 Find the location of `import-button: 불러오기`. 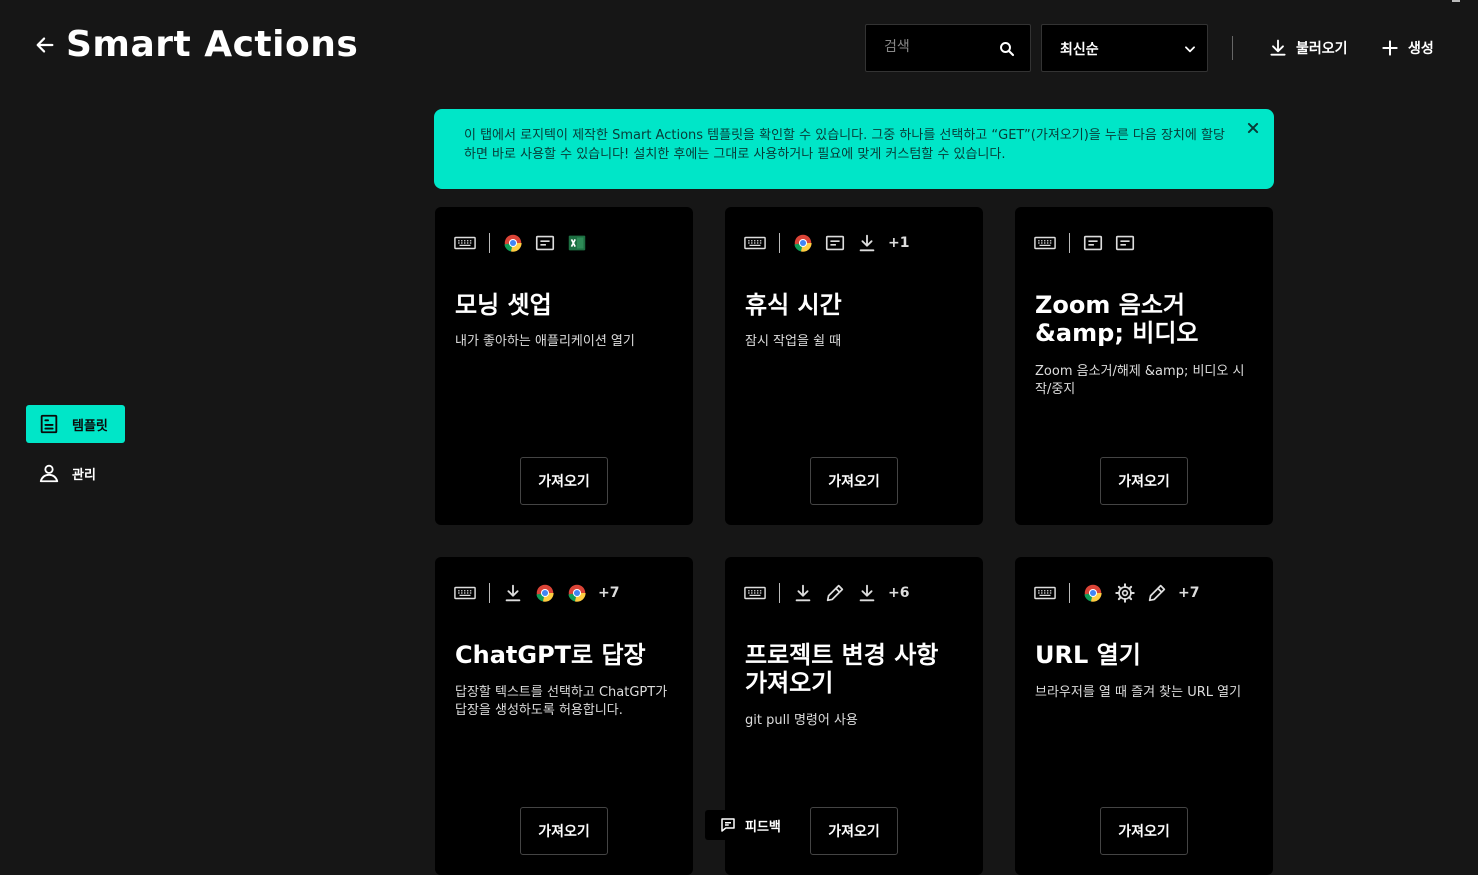

import-button: 불러오기 is located at coordinates (1308, 48).